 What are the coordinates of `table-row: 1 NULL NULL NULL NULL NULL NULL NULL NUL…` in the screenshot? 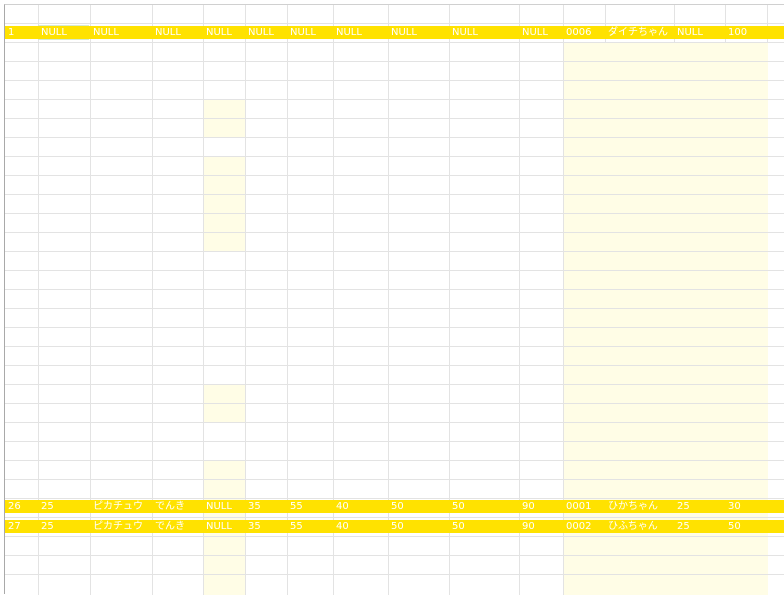 It's located at (394, 32).